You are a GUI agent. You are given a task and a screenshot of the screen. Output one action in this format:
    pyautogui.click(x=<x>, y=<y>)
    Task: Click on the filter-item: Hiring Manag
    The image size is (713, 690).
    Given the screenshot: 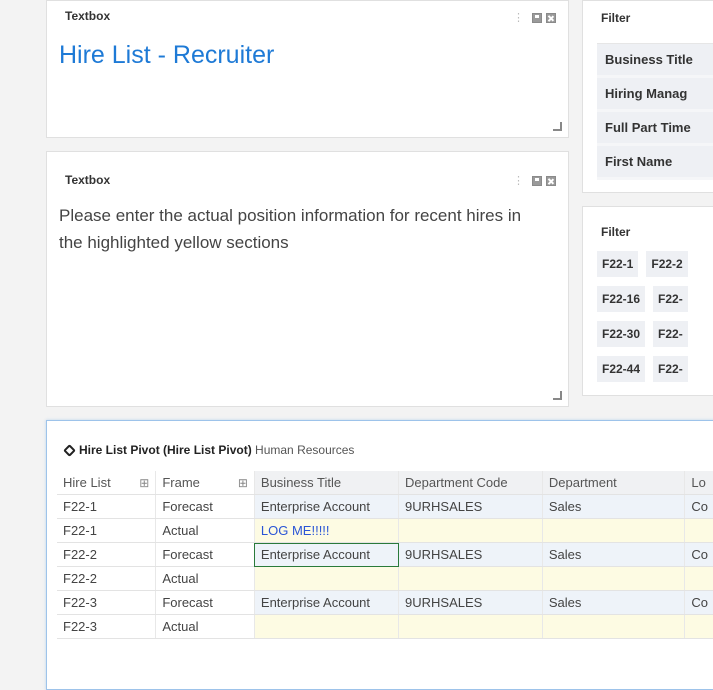 What is the action you would take?
    pyautogui.click(x=655, y=93)
    